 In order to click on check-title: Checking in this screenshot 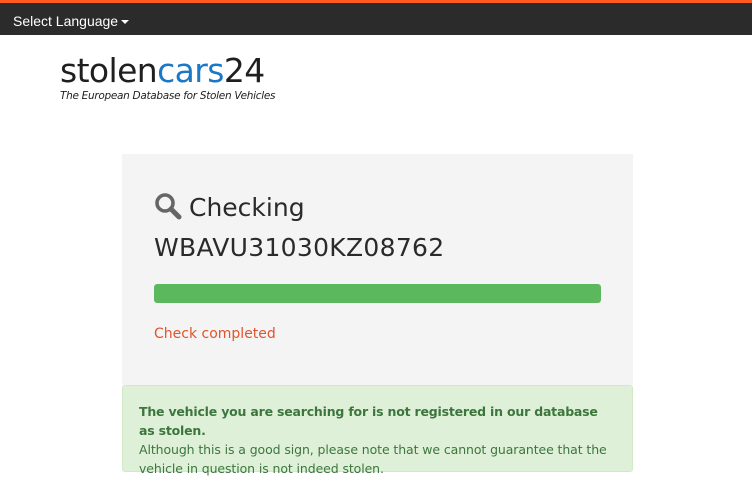, I will do `click(247, 207)`.